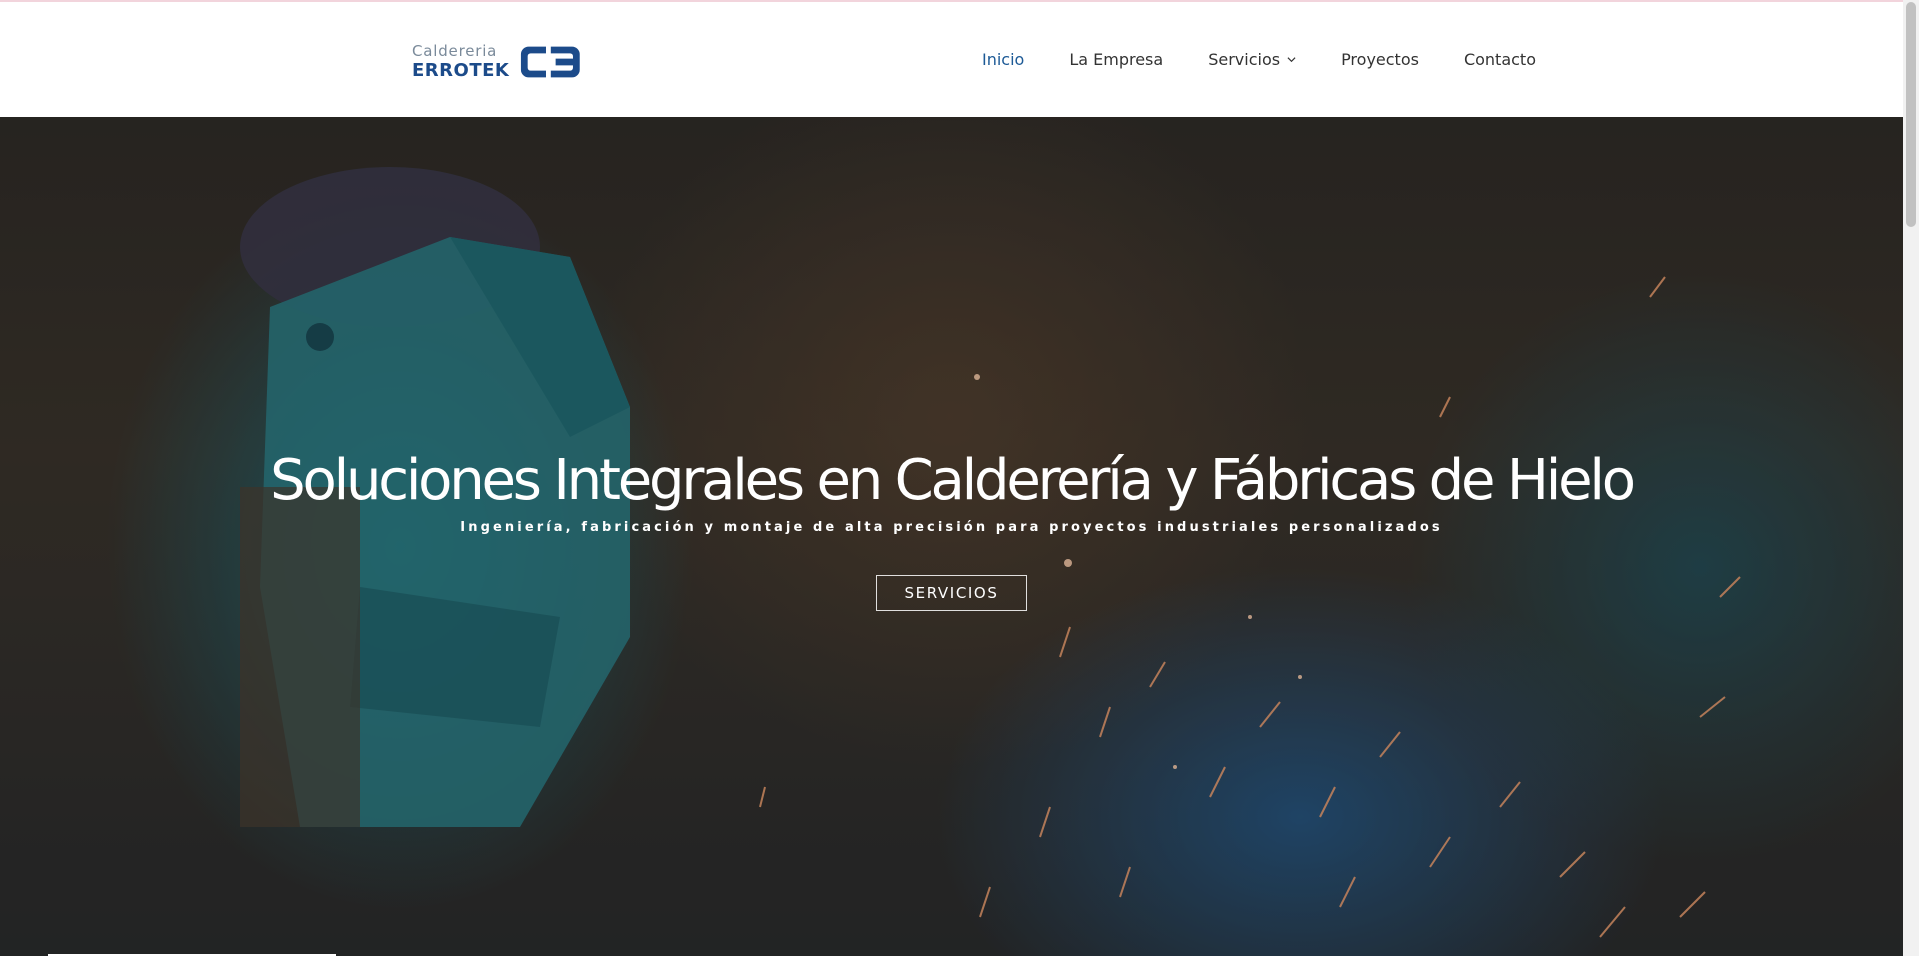 The width and height of the screenshot is (1919, 956). I want to click on nav-item-label: Proyectos, so click(1380, 59).